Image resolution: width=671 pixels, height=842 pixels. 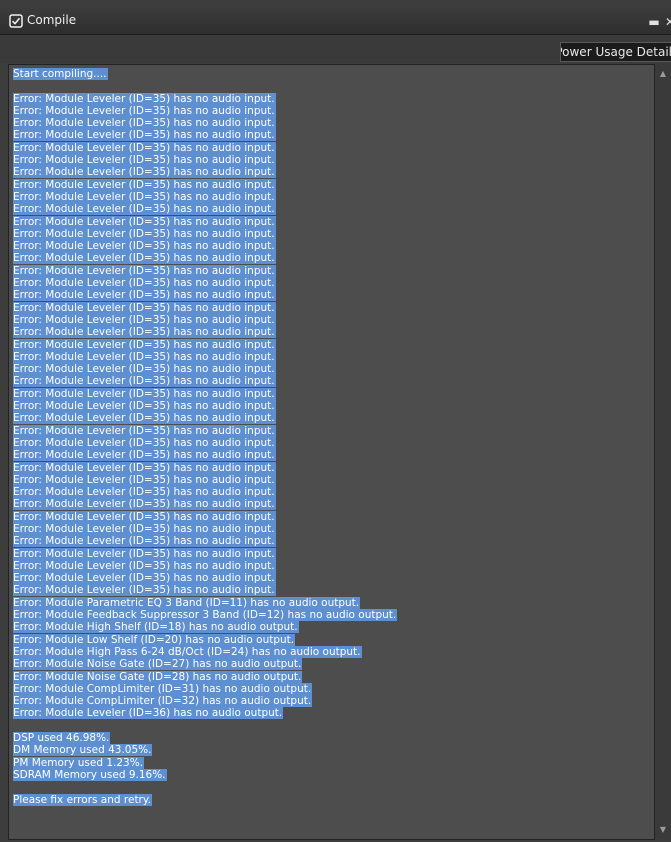 What do you see at coordinates (333, 750) in the screenshot?
I see `log-line: DM Memory used 43.05%.` at bounding box center [333, 750].